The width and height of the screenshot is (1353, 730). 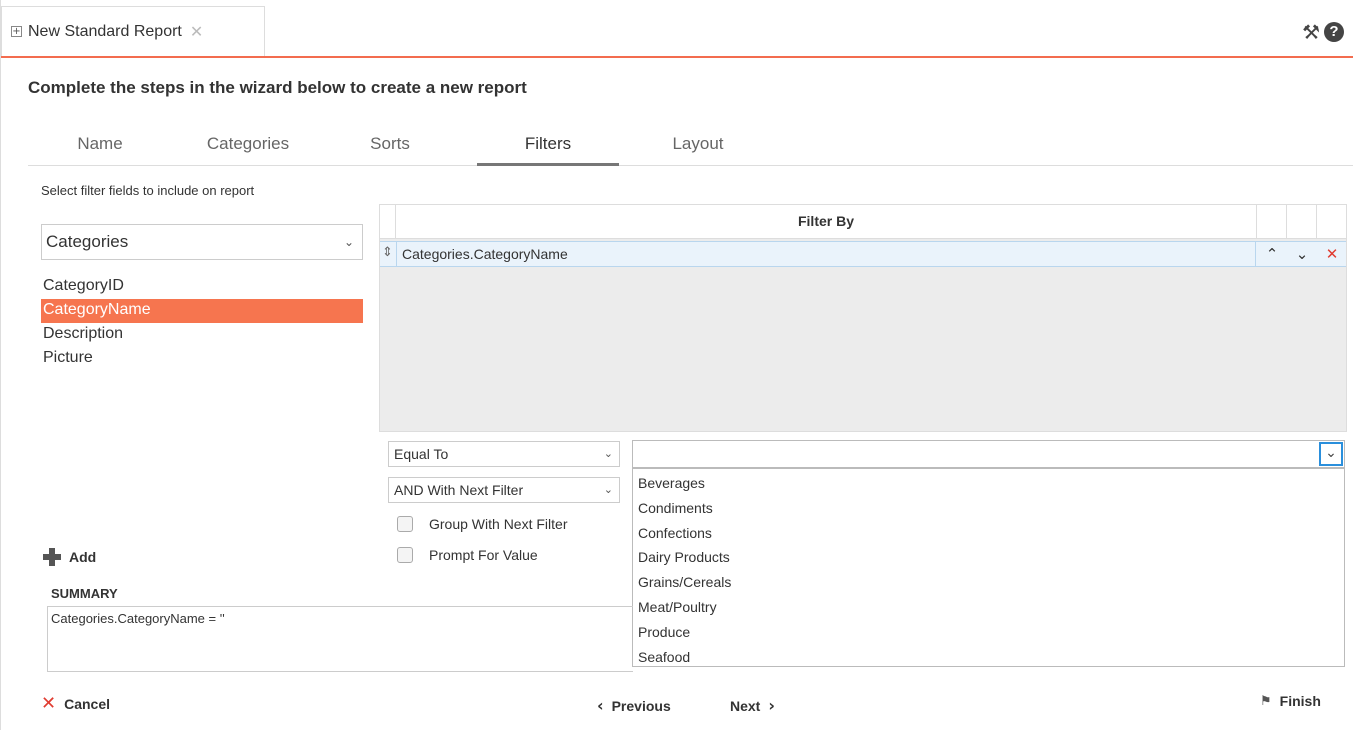 What do you see at coordinates (1266, 701) in the screenshot?
I see `finish-flag-icon: ⚑` at bounding box center [1266, 701].